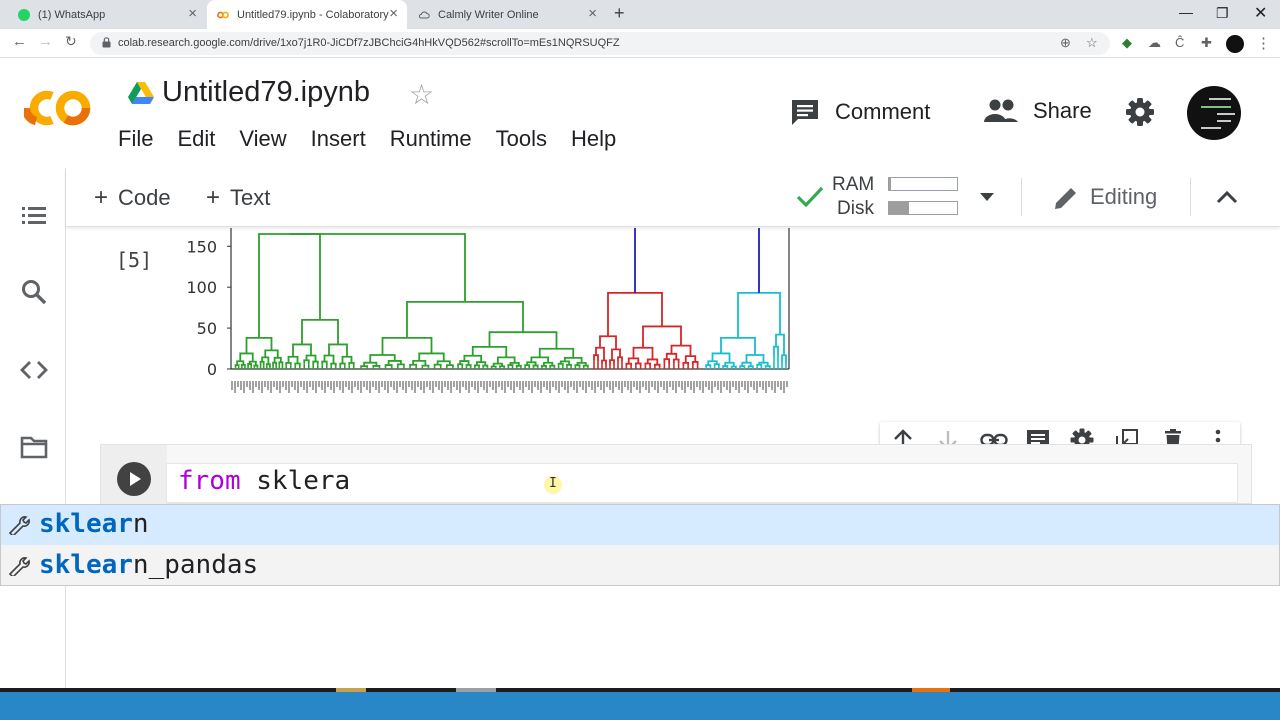 The height and width of the screenshot is (720, 1280). I want to click on close-icon: ✕, so click(1260, 13).